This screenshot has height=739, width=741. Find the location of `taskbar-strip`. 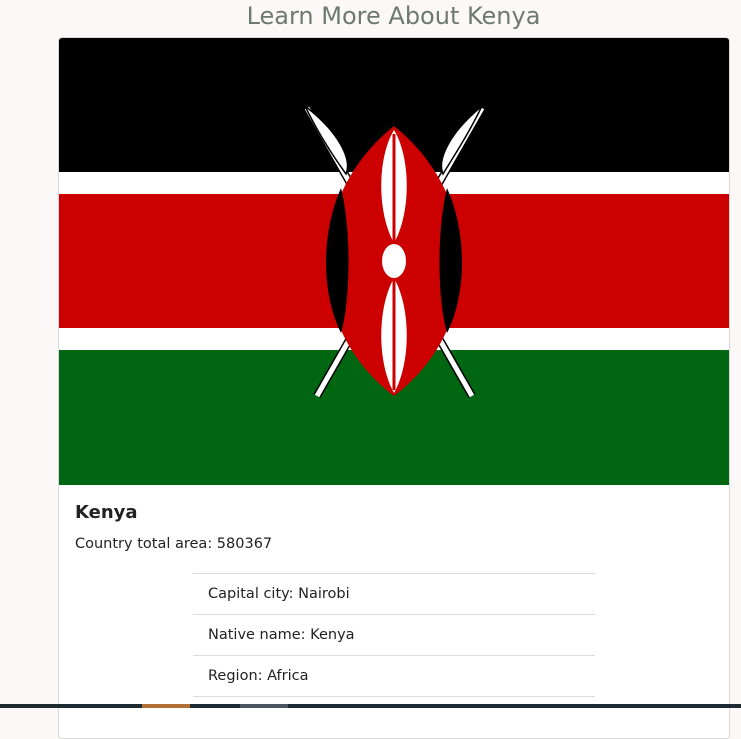

taskbar-strip is located at coordinates (370, 706).